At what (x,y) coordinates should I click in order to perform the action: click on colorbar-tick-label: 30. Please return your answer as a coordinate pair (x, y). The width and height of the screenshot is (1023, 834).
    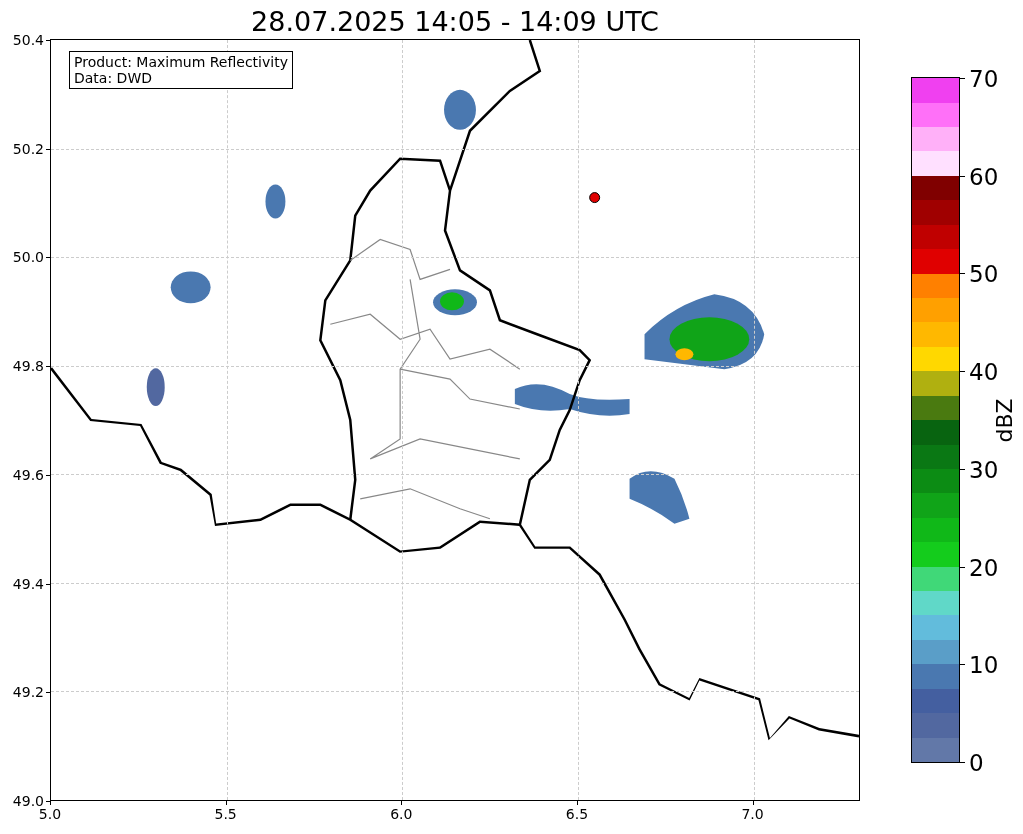
    Looking at the image, I should click on (984, 470).